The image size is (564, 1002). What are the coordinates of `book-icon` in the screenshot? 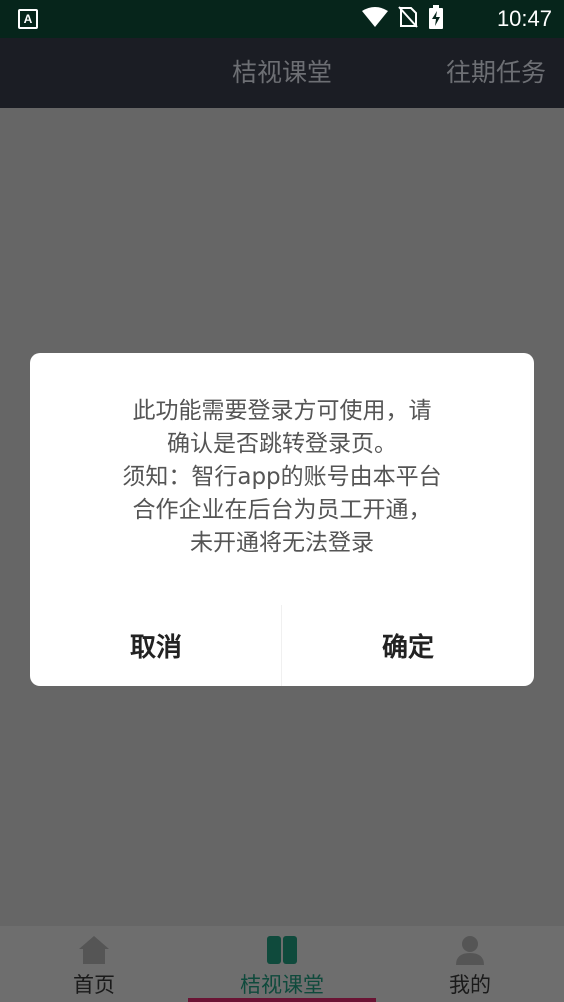 It's located at (282, 950).